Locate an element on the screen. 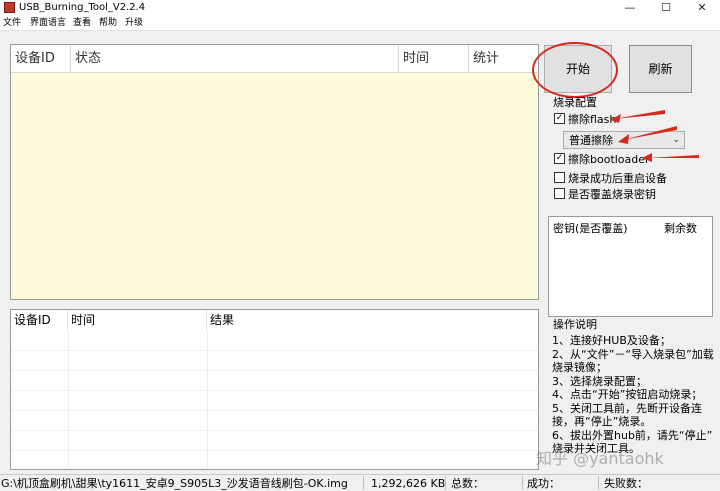  instruction-line: 3、选择烧录配置； is located at coordinates (599, 381).